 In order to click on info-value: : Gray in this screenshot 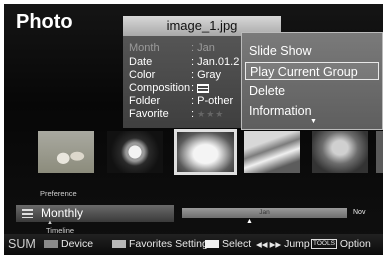, I will do `click(206, 75)`.